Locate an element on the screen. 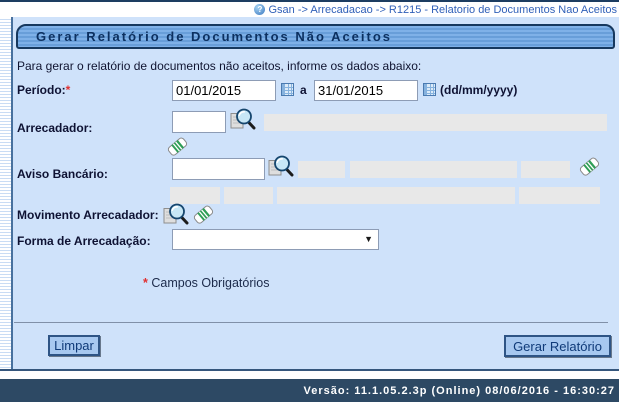 The width and height of the screenshot is (619, 402). periodo-date-from-input is located at coordinates (224, 90).